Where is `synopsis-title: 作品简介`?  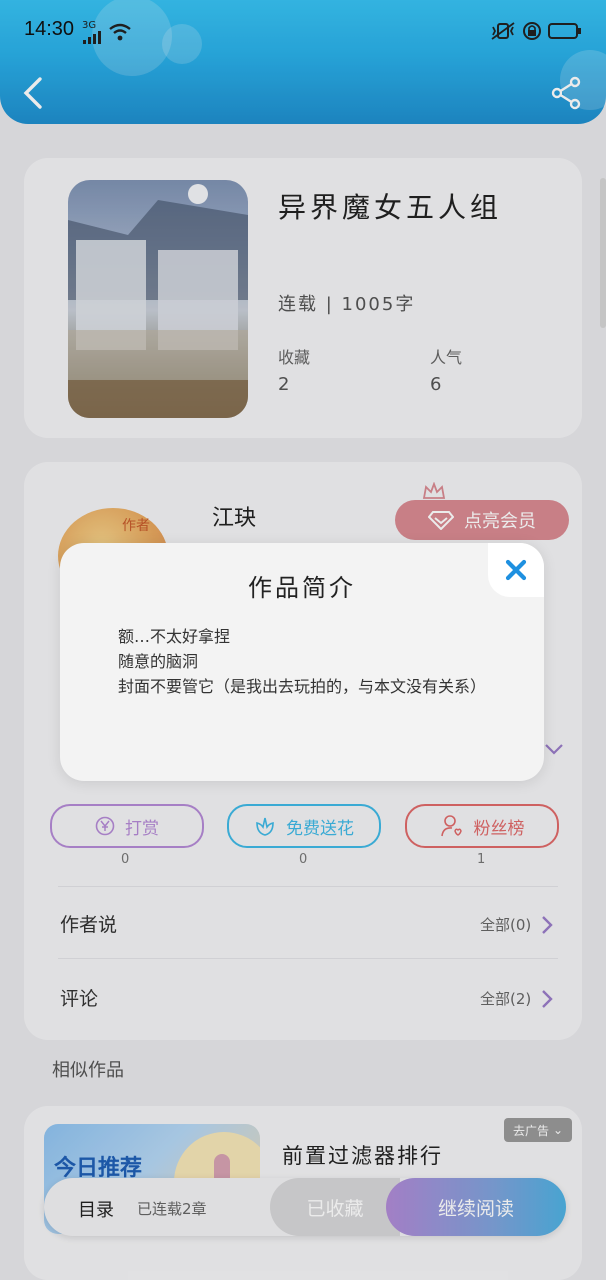
synopsis-title: 作品简介 is located at coordinates (302, 588).